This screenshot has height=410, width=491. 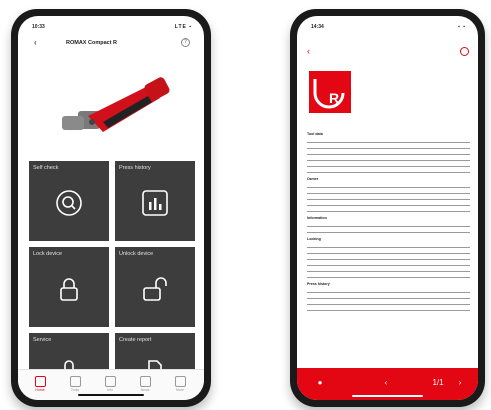 I want to click on bottom-tab-bar: Home Tools Info News More, so click(x=111, y=384).